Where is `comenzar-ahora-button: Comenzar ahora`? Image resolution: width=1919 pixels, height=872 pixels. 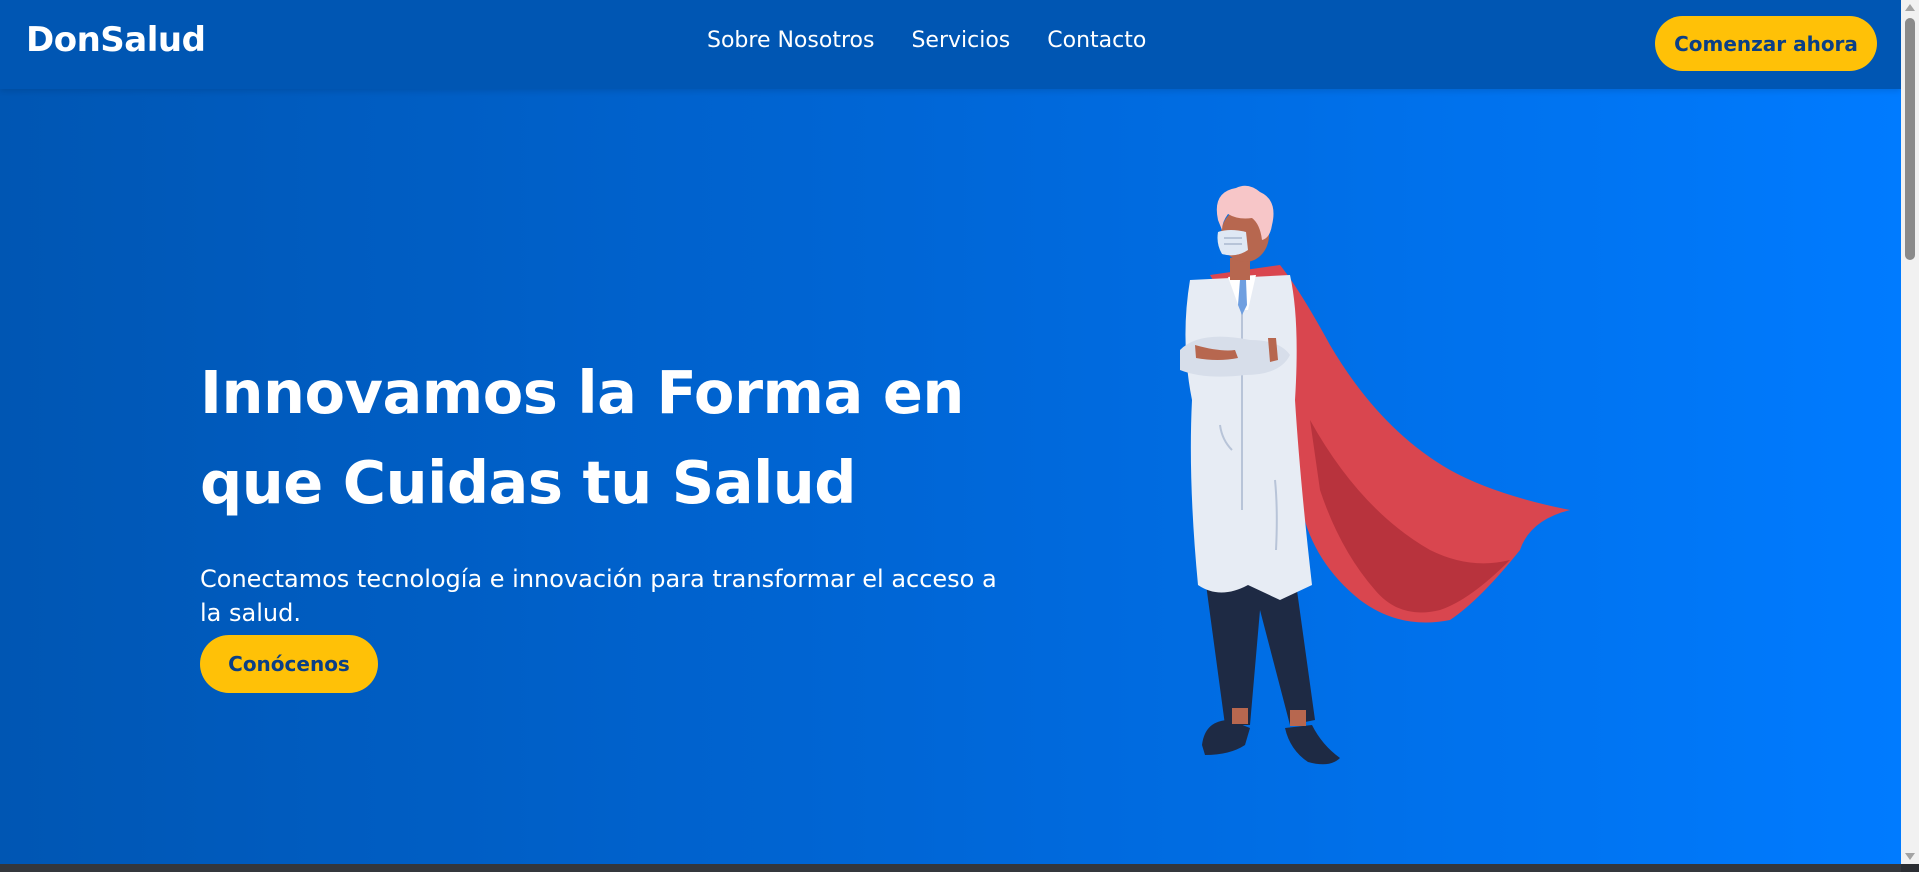 comenzar-ahora-button: Comenzar ahora is located at coordinates (1766, 43).